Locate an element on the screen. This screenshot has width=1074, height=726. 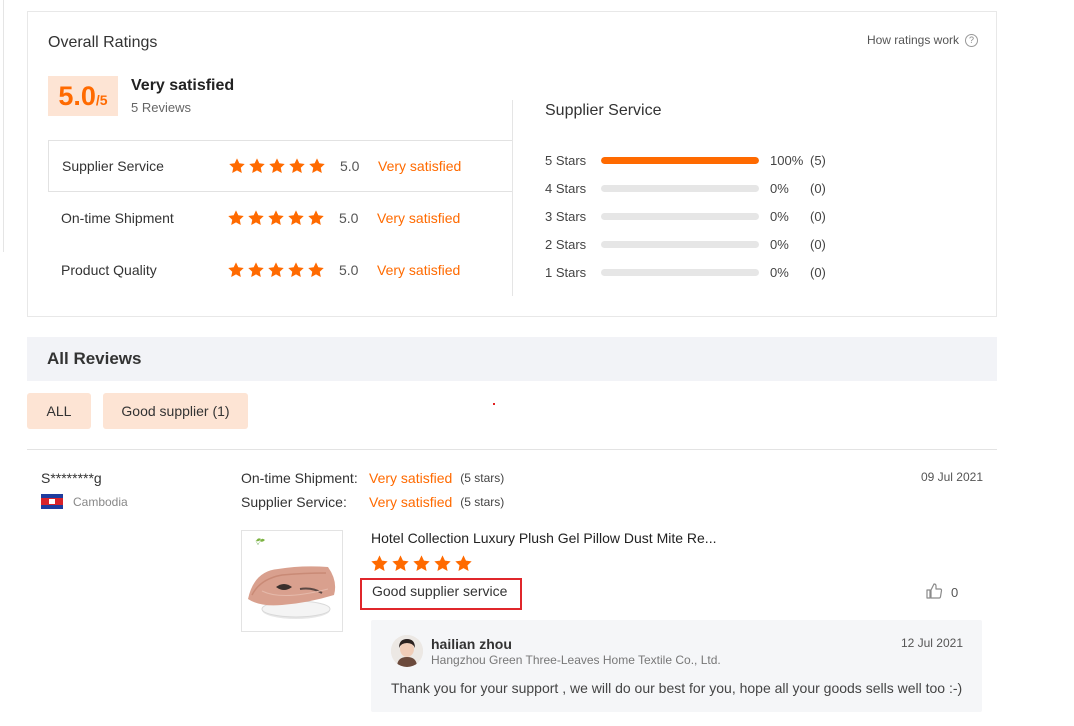
all-reviews-title: All Reviews is located at coordinates (94, 358).